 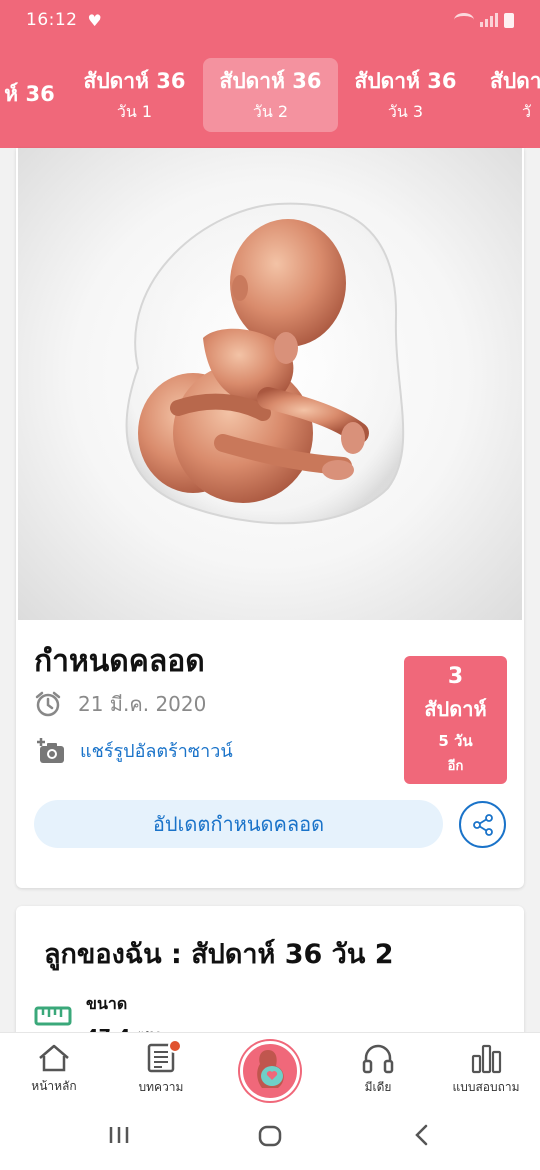 I want to click on fetus-image, so click(x=265, y=363).